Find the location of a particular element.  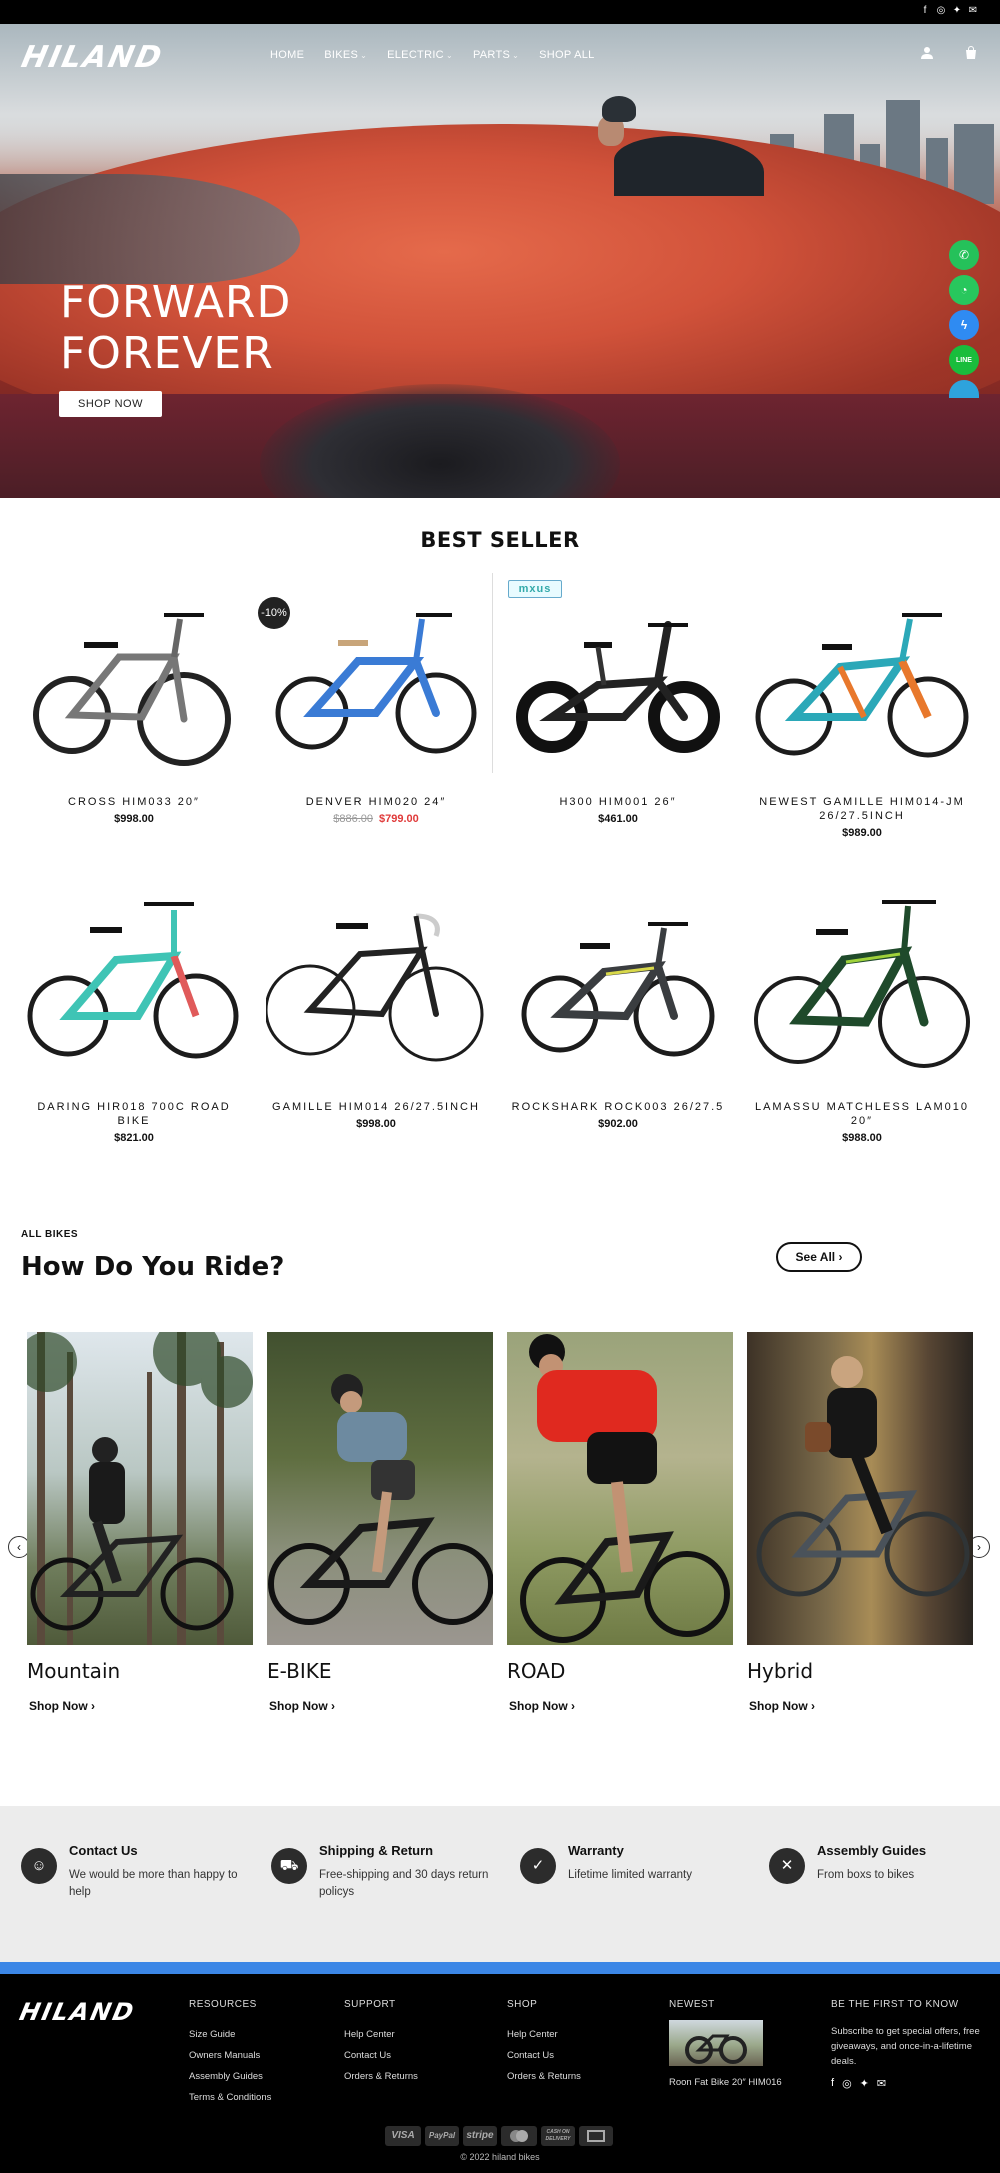

category-name: Mountain is located at coordinates (140, 1671).